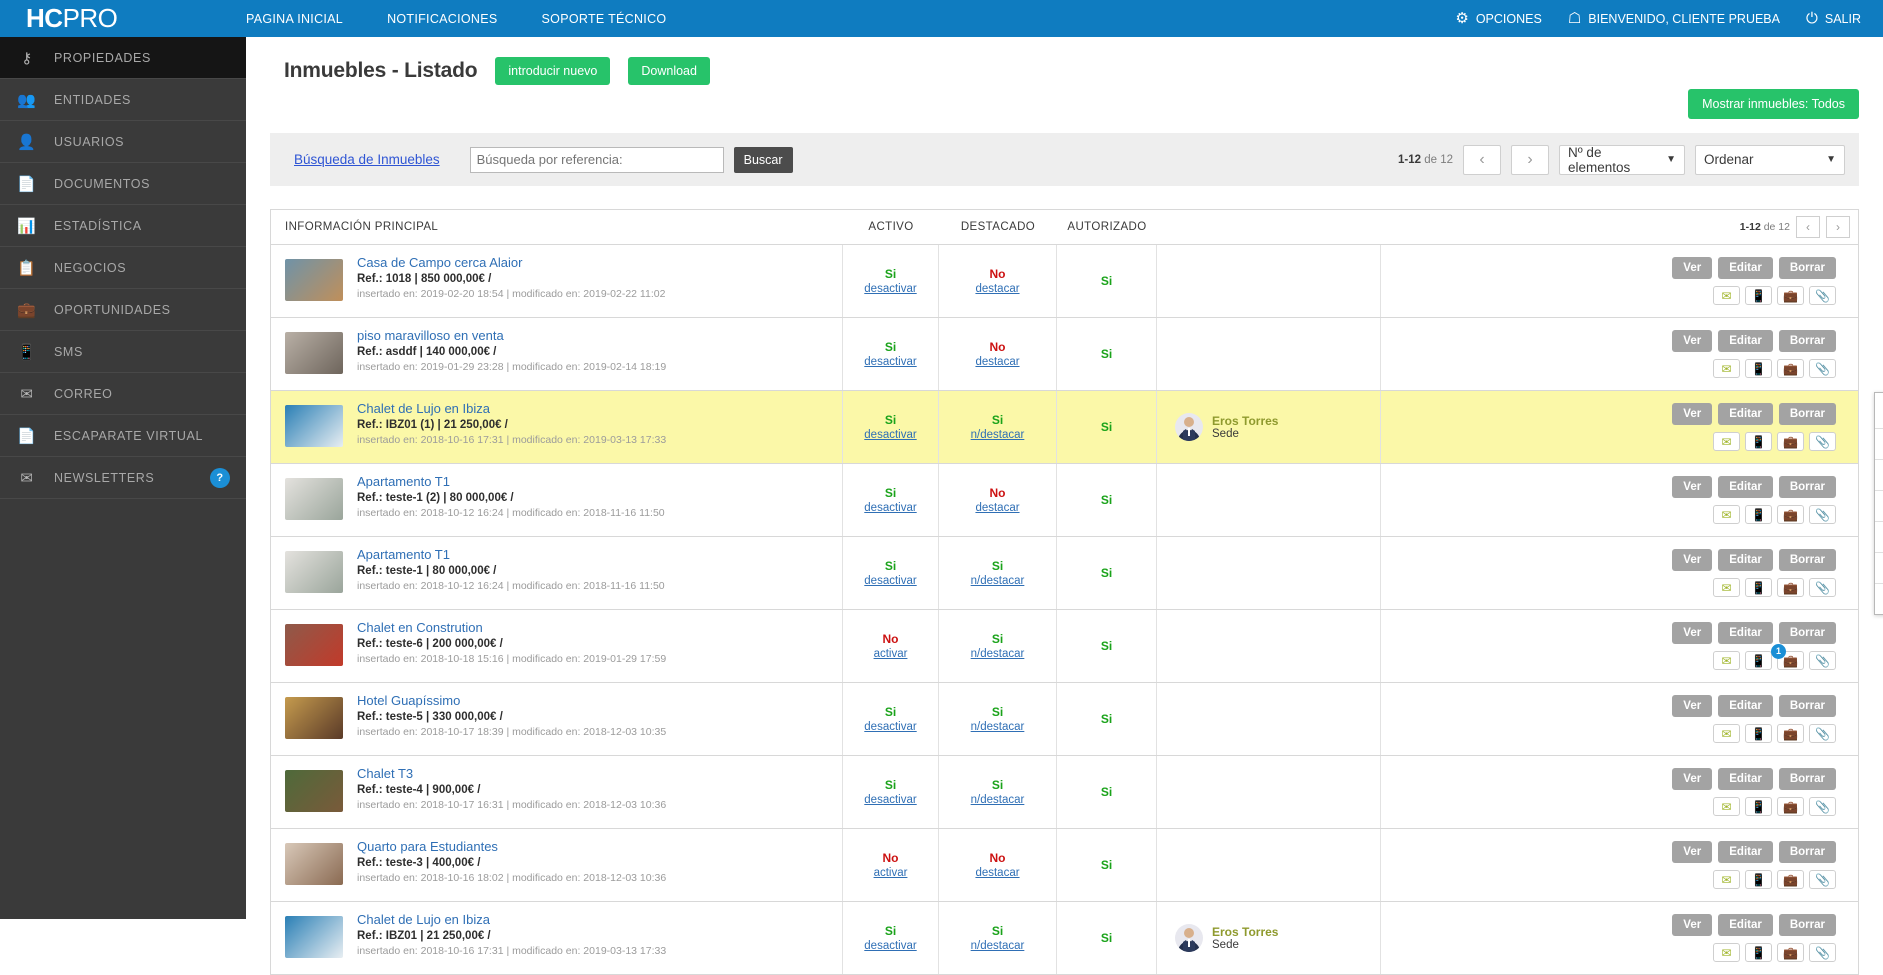 The width and height of the screenshot is (1883, 975). What do you see at coordinates (604, 19) in the screenshot?
I see `nav-soporte-tecnico: SOPORTE TÉCNICO` at bounding box center [604, 19].